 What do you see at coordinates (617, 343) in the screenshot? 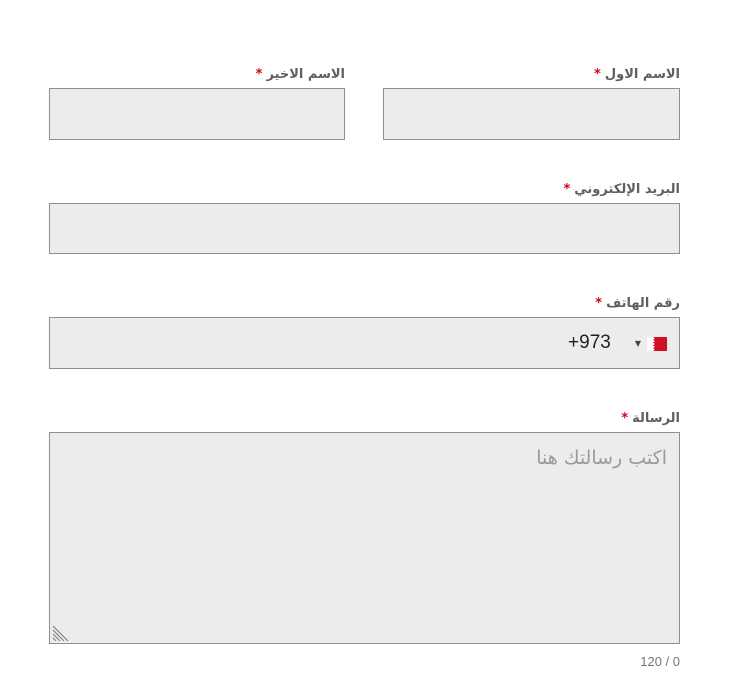
I see `phone-country-selector: +973 ▼` at bounding box center [617, 343].